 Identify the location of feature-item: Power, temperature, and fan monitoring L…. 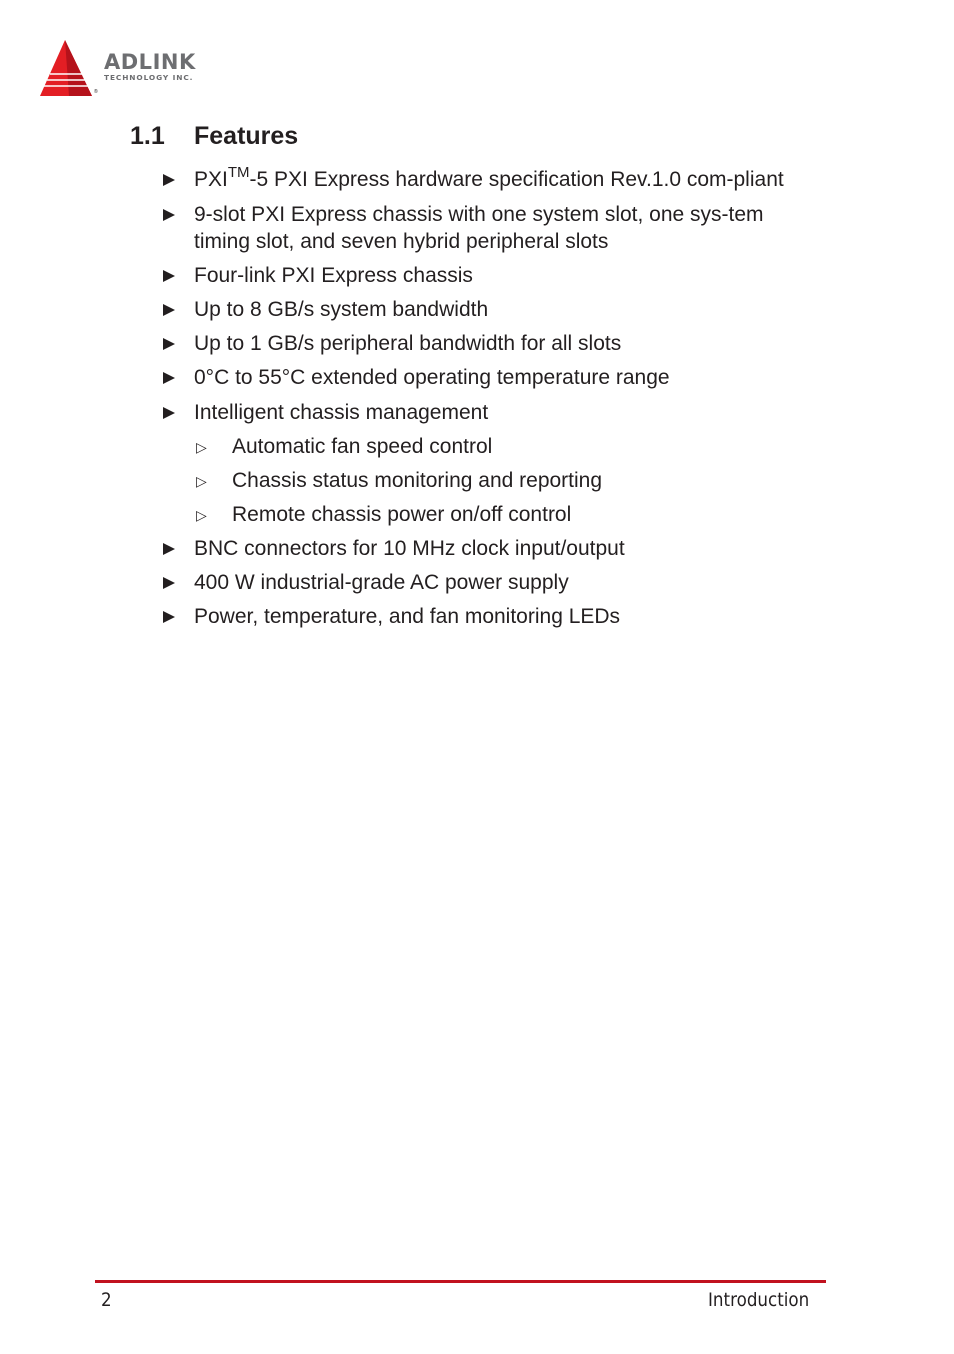
(480, 616).